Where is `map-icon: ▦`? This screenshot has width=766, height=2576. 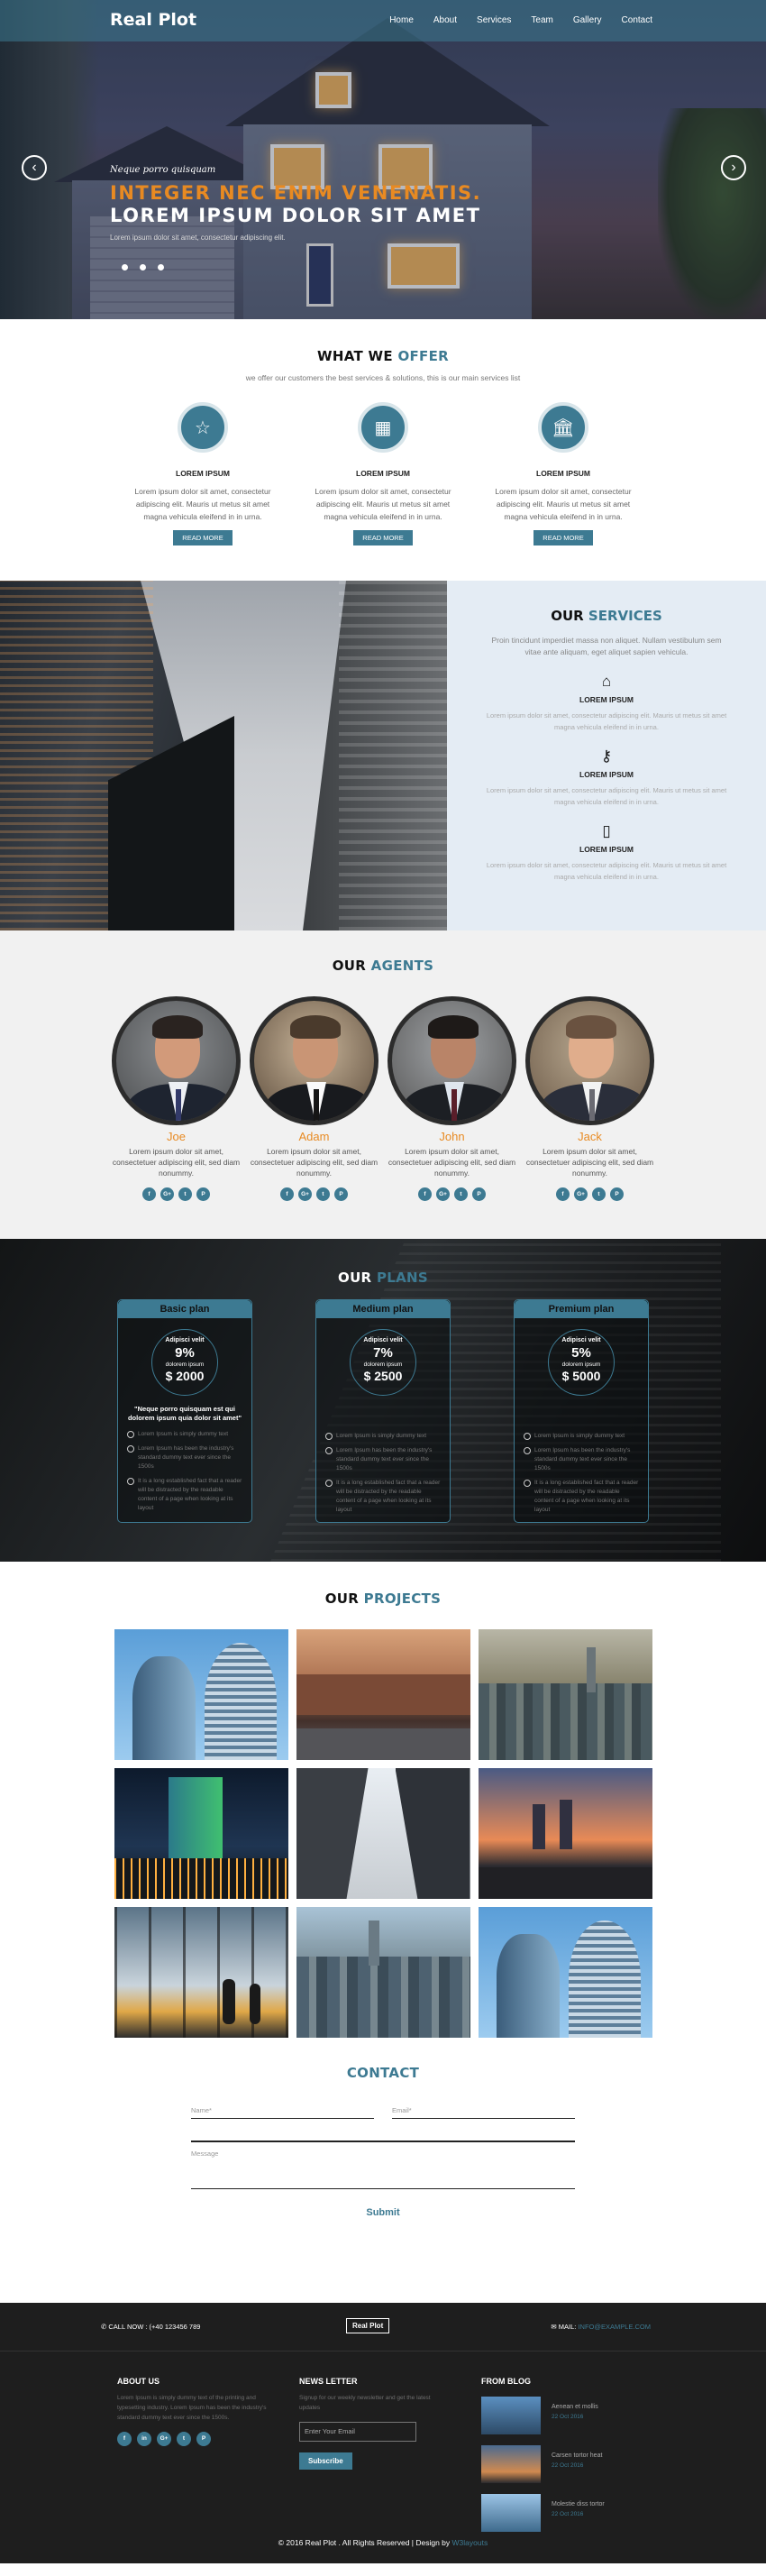 map-icon: ▦ is located at coordinates (383, 427).